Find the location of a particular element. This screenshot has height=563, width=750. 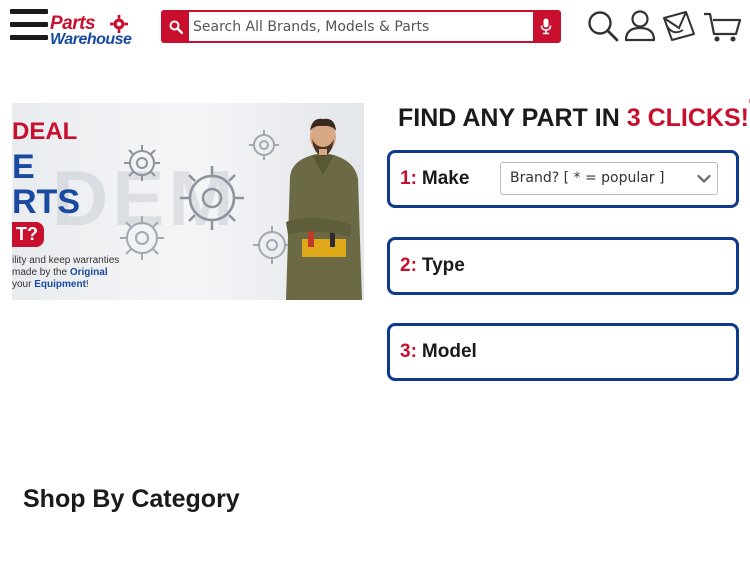

menu-icon is located at coordinates (29, 26).